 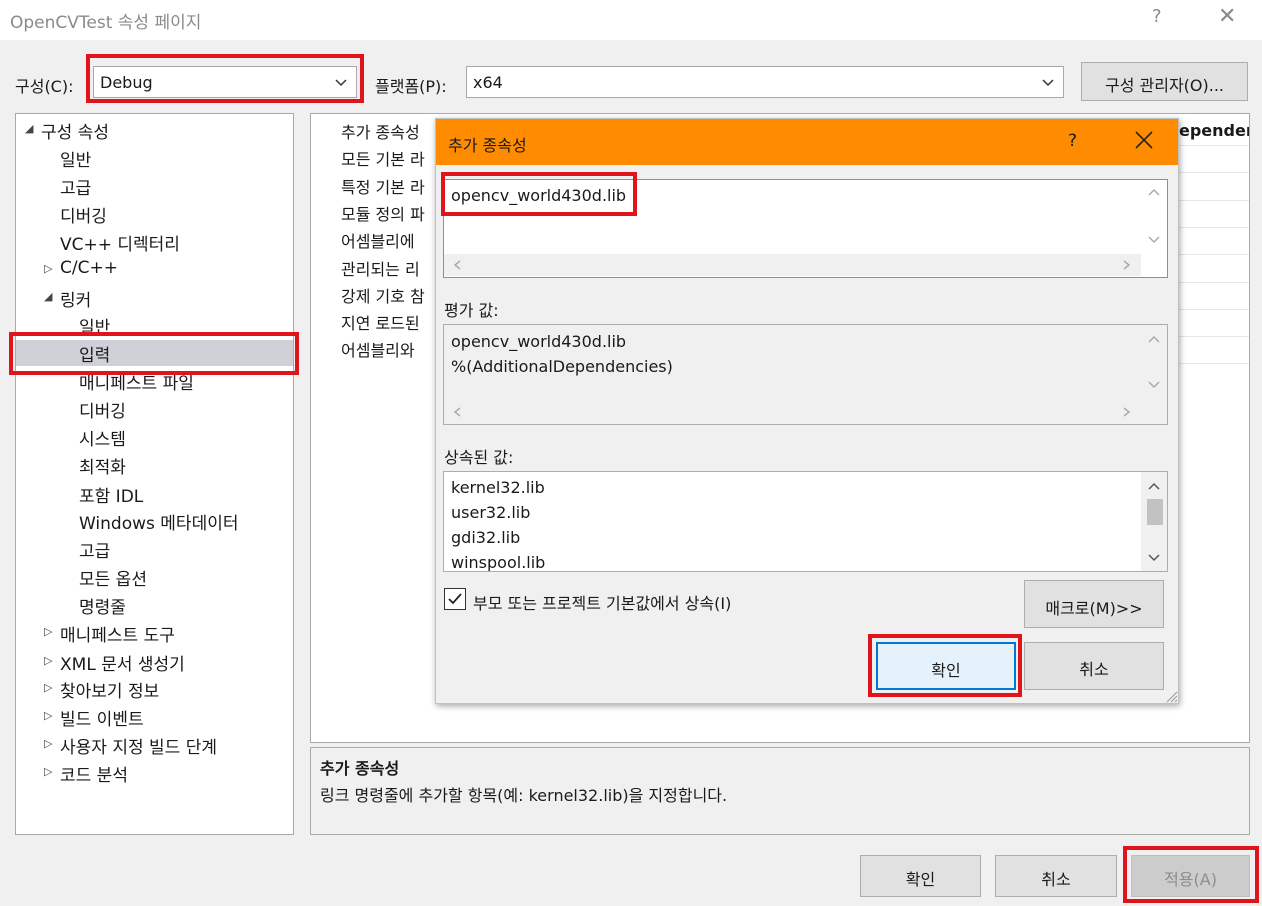 I want to click on description-text: 링크 명령줄에 추가할 항목(예: kernel32.lib)을 지정합니다., so click(x=524, y=795).